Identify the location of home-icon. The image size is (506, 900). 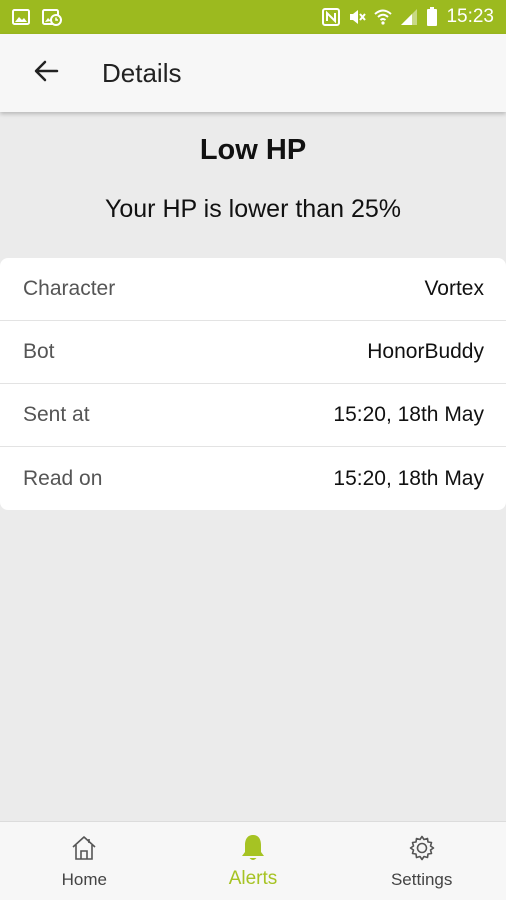
(84, 848).